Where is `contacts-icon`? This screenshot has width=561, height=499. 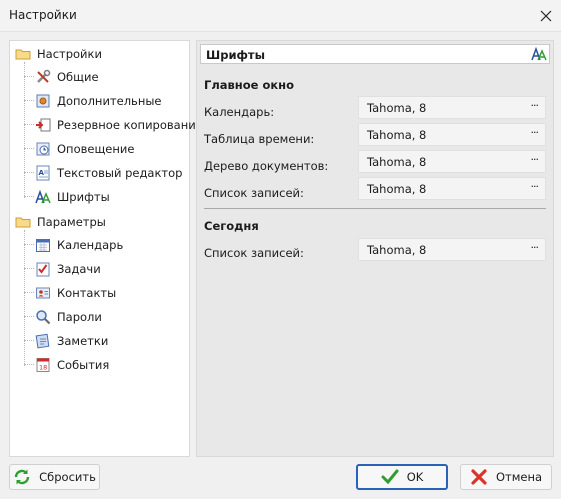
contacts-icon is located at coordinates (43, 293).